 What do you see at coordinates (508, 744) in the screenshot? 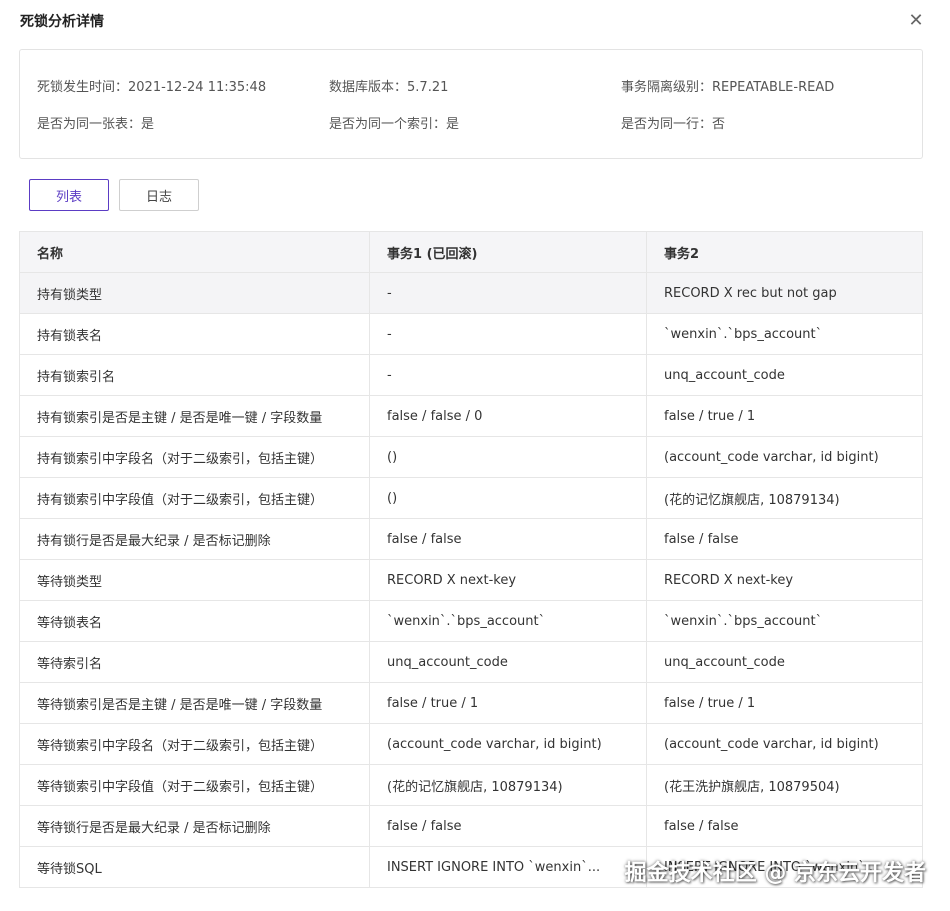
I see `txn1-value: (account_code varchar, id bigint)` at bounding box center [508, 744].